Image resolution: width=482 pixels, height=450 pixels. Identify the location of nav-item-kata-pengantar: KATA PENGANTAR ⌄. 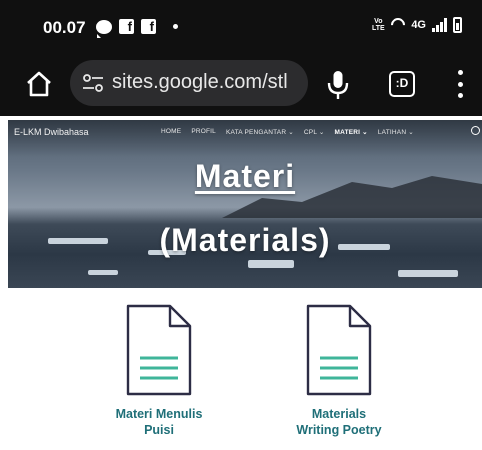
(260, 132).